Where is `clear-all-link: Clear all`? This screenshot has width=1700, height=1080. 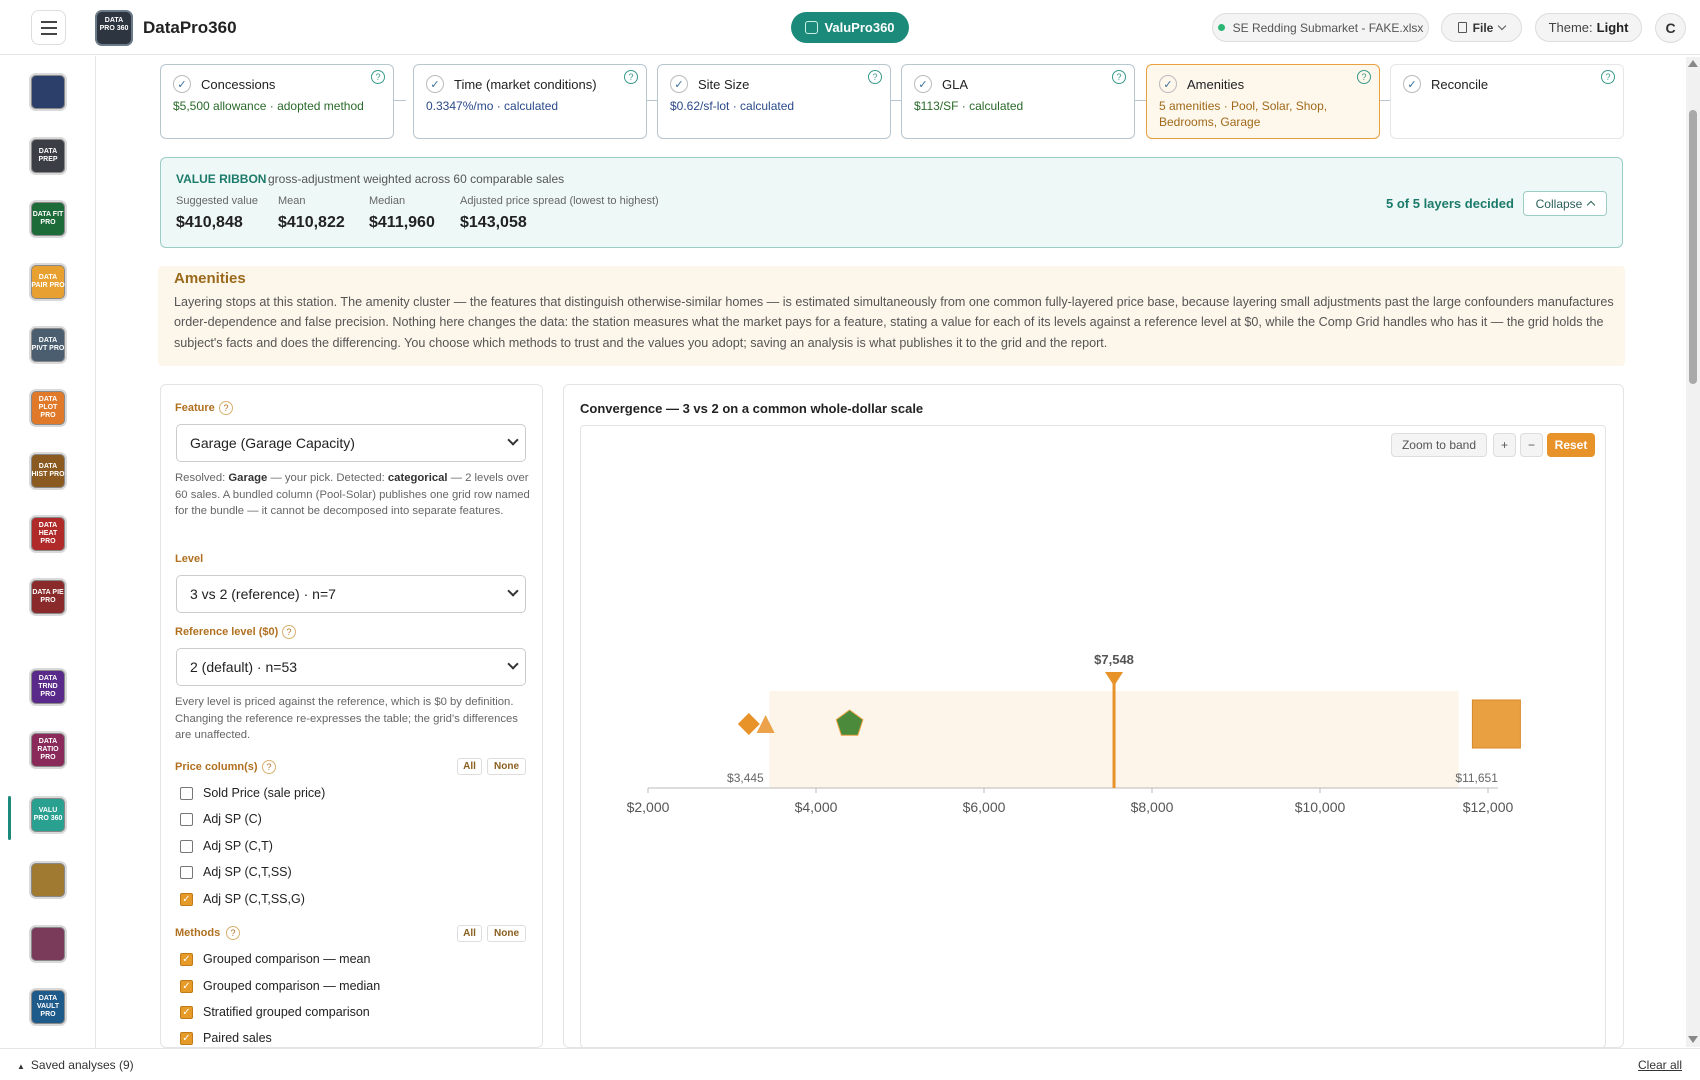 clear-all-link: Clear all is located at coordinates (1660, 1065).